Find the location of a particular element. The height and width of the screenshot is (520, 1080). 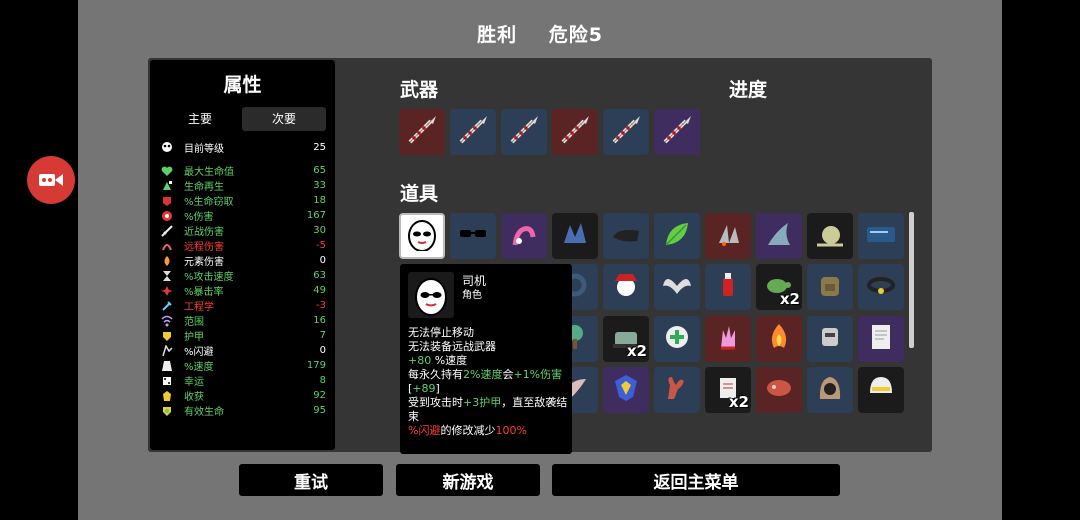

stat-value: 179 is located at coordinates (316, 365).